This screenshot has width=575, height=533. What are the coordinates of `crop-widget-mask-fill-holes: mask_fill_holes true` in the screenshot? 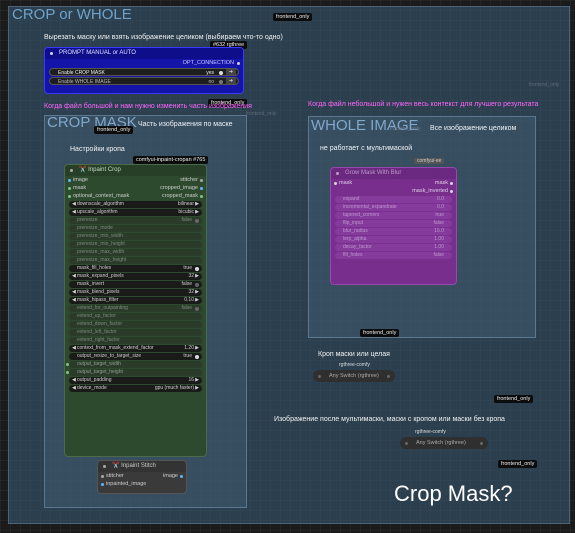 It's located at (135, 268).